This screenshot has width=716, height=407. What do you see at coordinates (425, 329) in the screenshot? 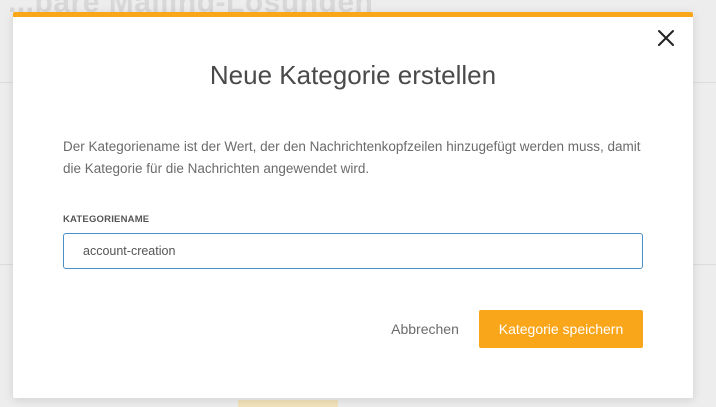
I see `cancel-button: Abbrechen` at bounding box center [425, 329].